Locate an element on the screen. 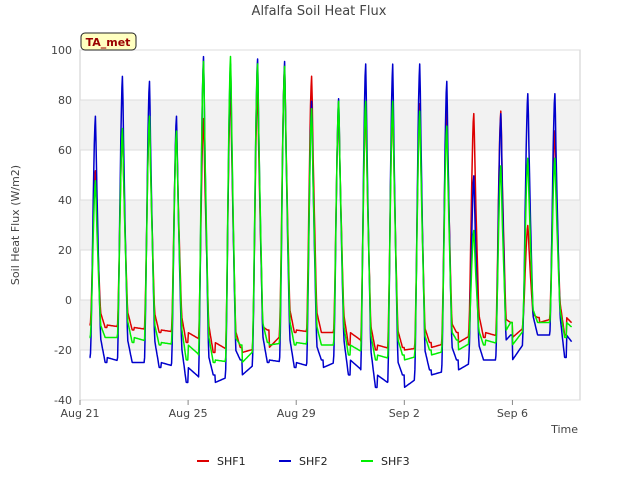 Image resolution: width=640 pixels, height=480 pixels. x-axis-ticks: Aug 21 Aug 25 Aug 29 Sep 2 Sep 6 is located at coordinates (294, 410).